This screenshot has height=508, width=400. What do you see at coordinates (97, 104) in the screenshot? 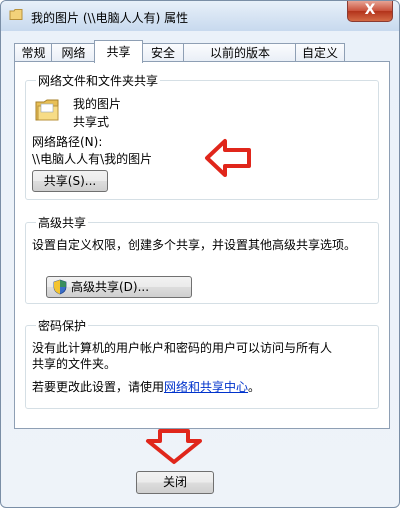
I see `folder-name: 我的图片` at bounding box center [97, 104].